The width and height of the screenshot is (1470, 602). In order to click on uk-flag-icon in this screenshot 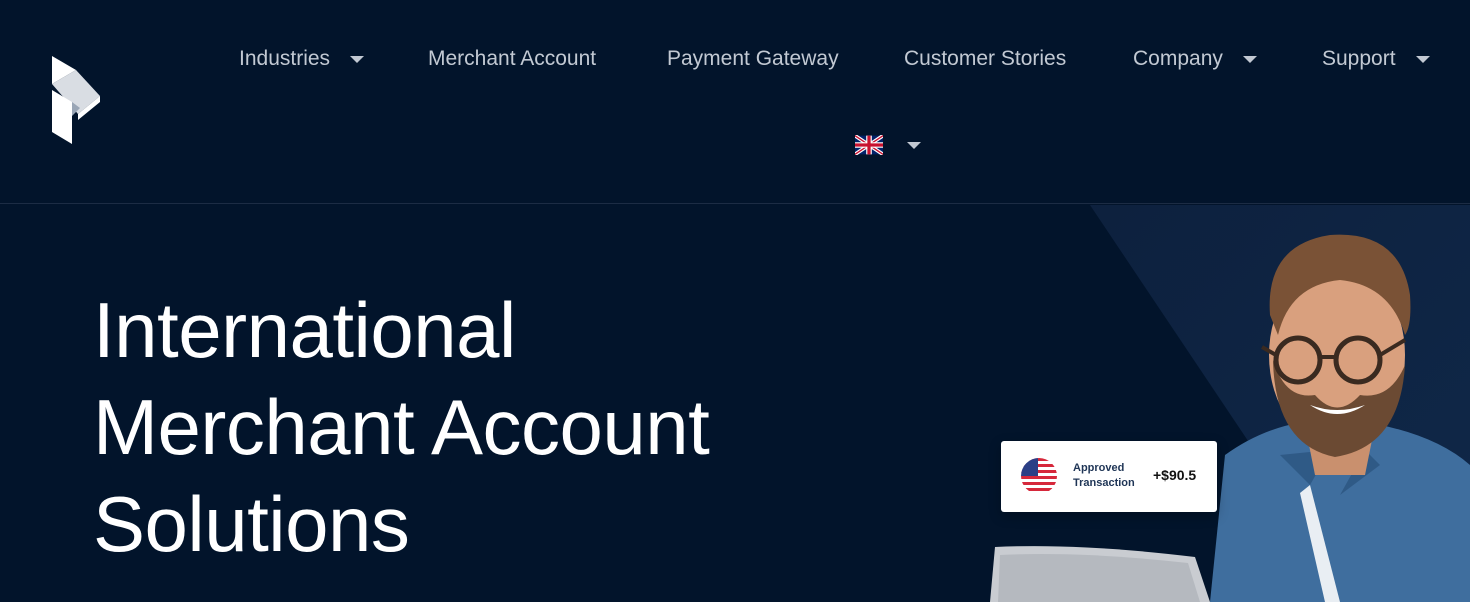, I will do `click(869, 145)`.